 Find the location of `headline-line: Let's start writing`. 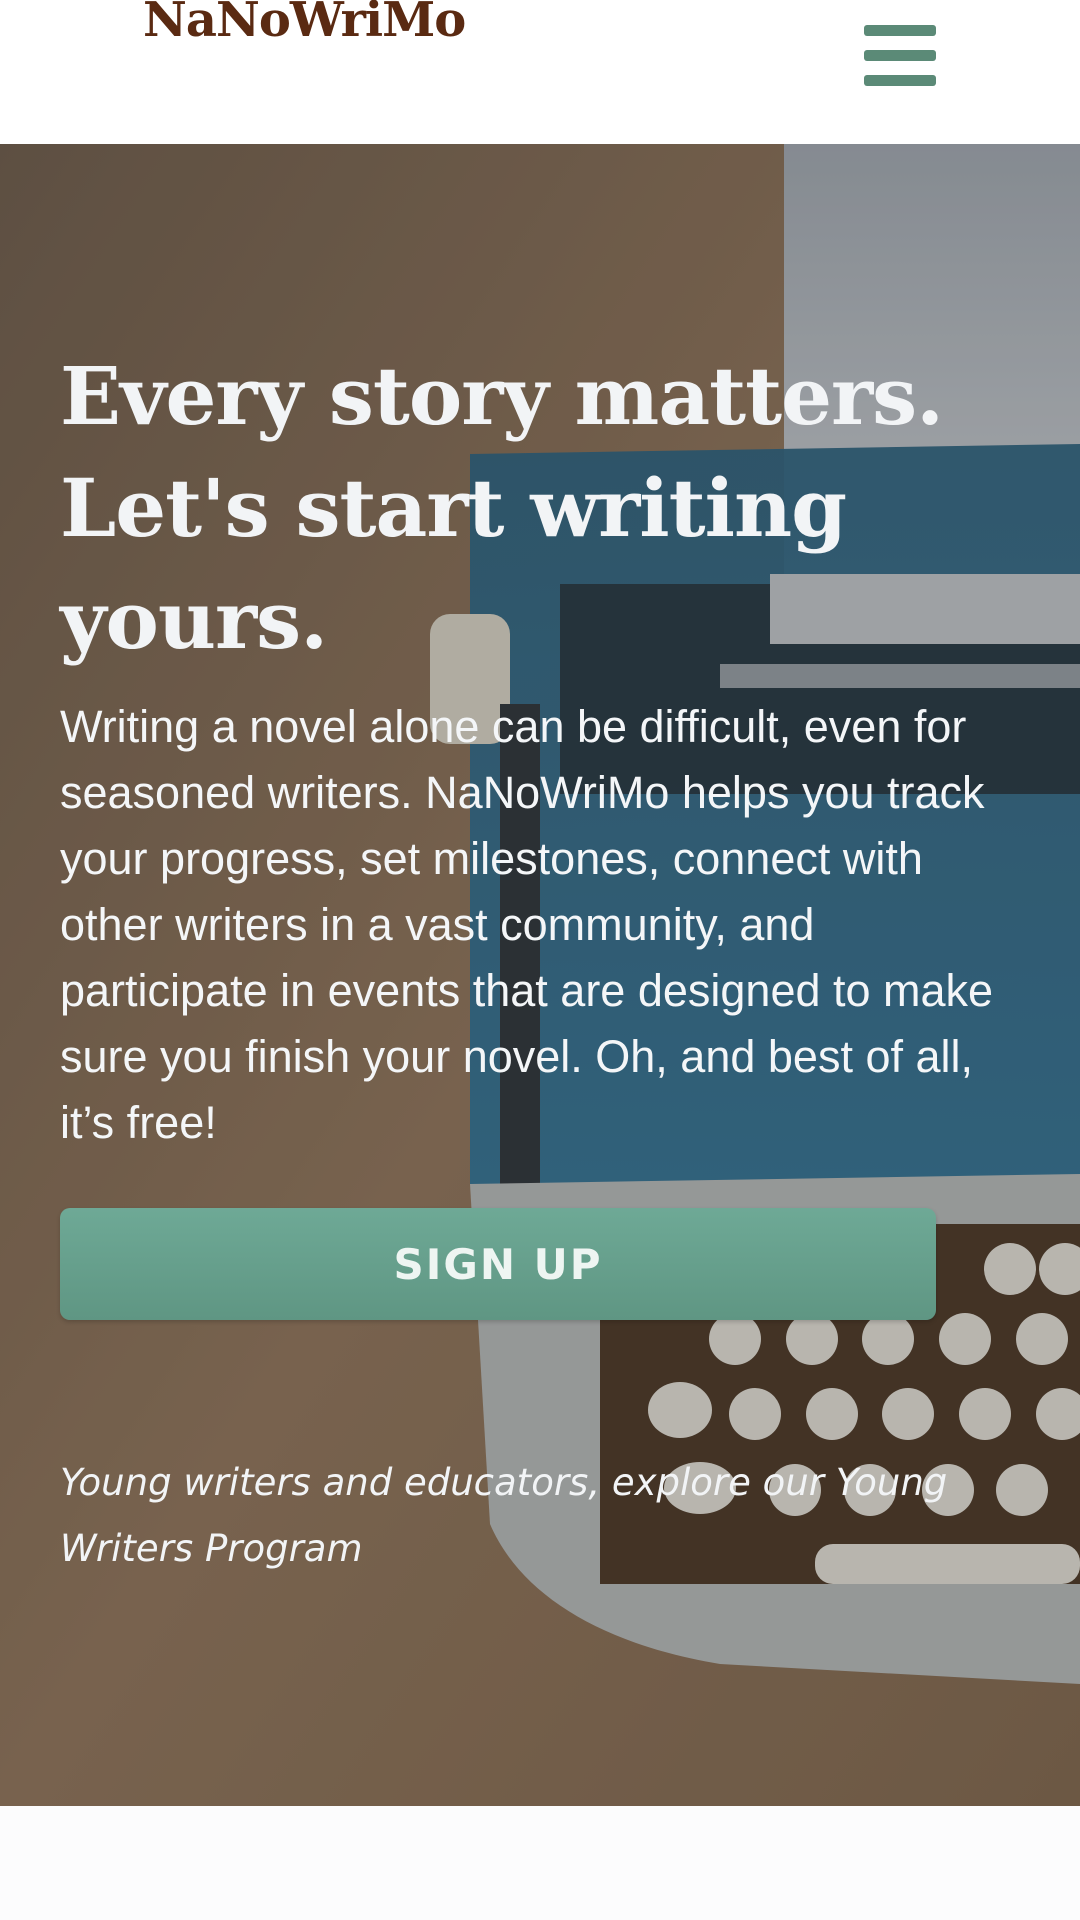

headline-line: Let's start writing is located at coordinates (453, 508).